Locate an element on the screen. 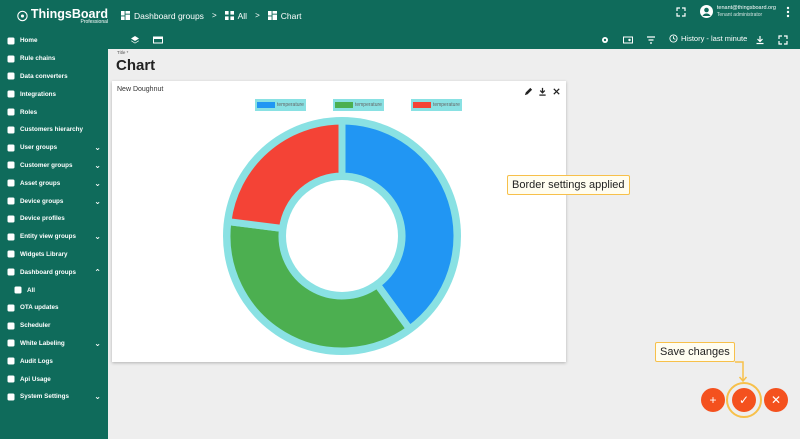  sidebar-item-integrations: Integrations is located at coordinates (54, 94).